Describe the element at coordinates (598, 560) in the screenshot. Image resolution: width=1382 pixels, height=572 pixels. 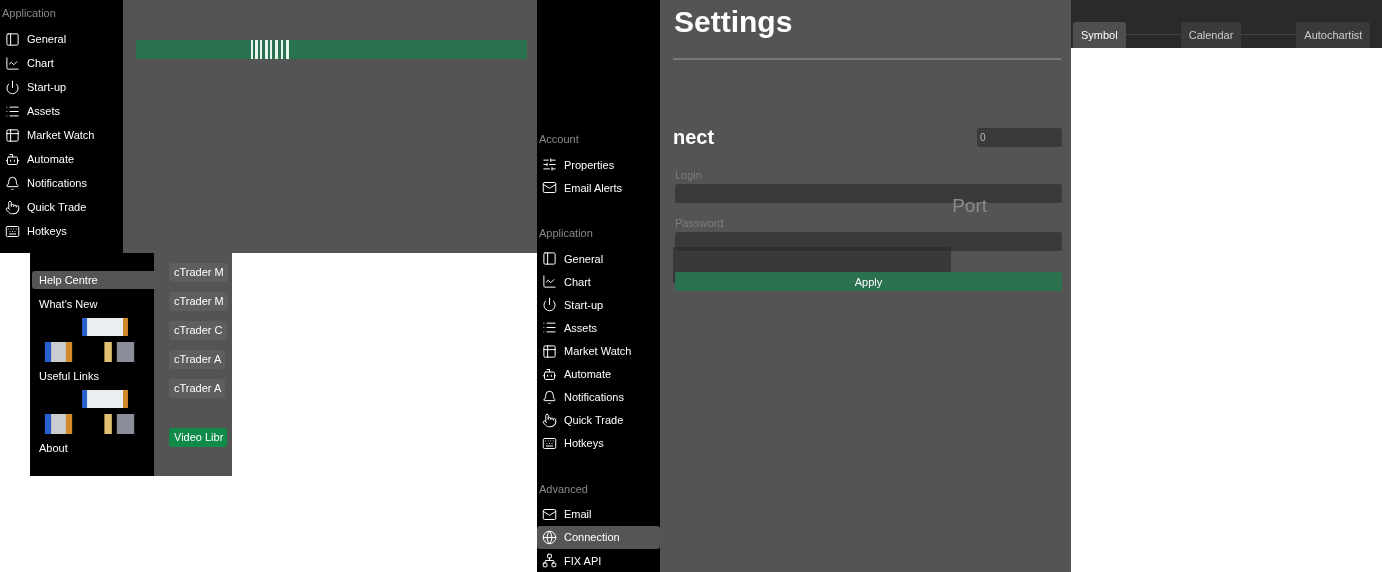
I see `sidebar-item: FIX API` at that location.